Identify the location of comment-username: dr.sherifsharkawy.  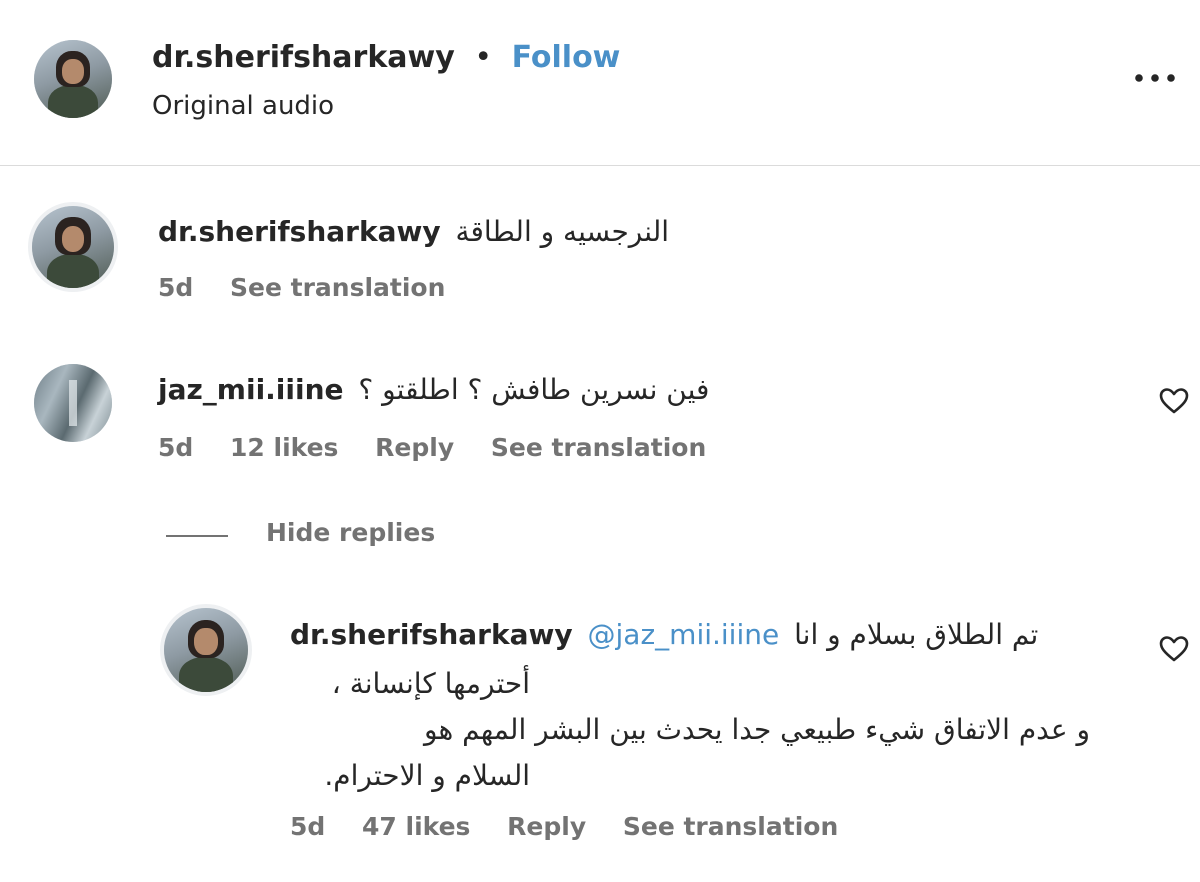
(299, 231).